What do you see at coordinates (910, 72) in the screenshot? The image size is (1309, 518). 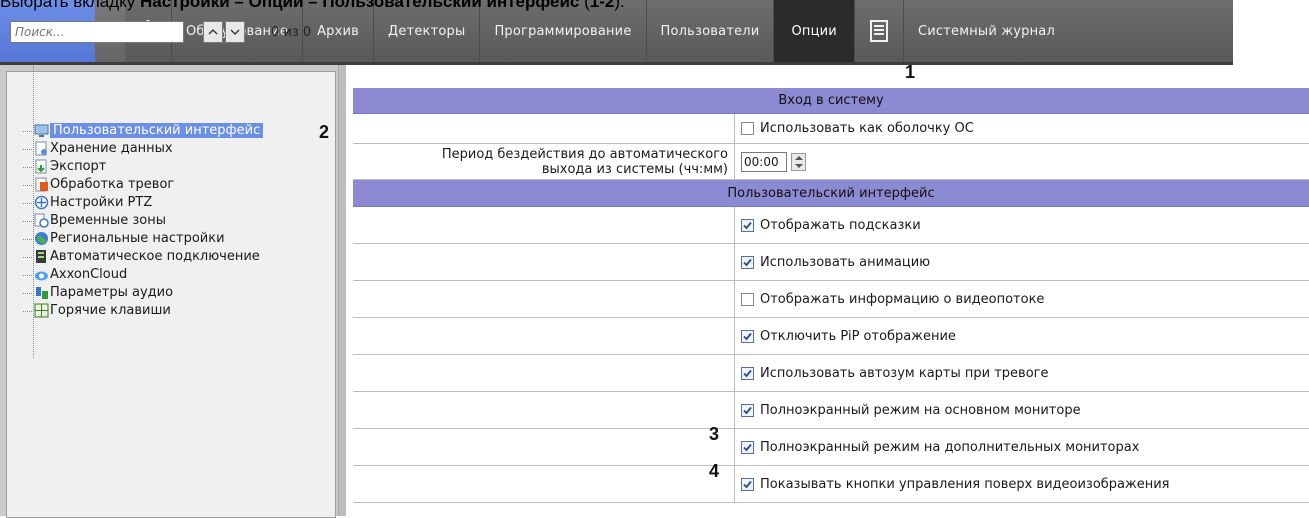 I see `marker-1: 1` at bounding box center [910, 72].